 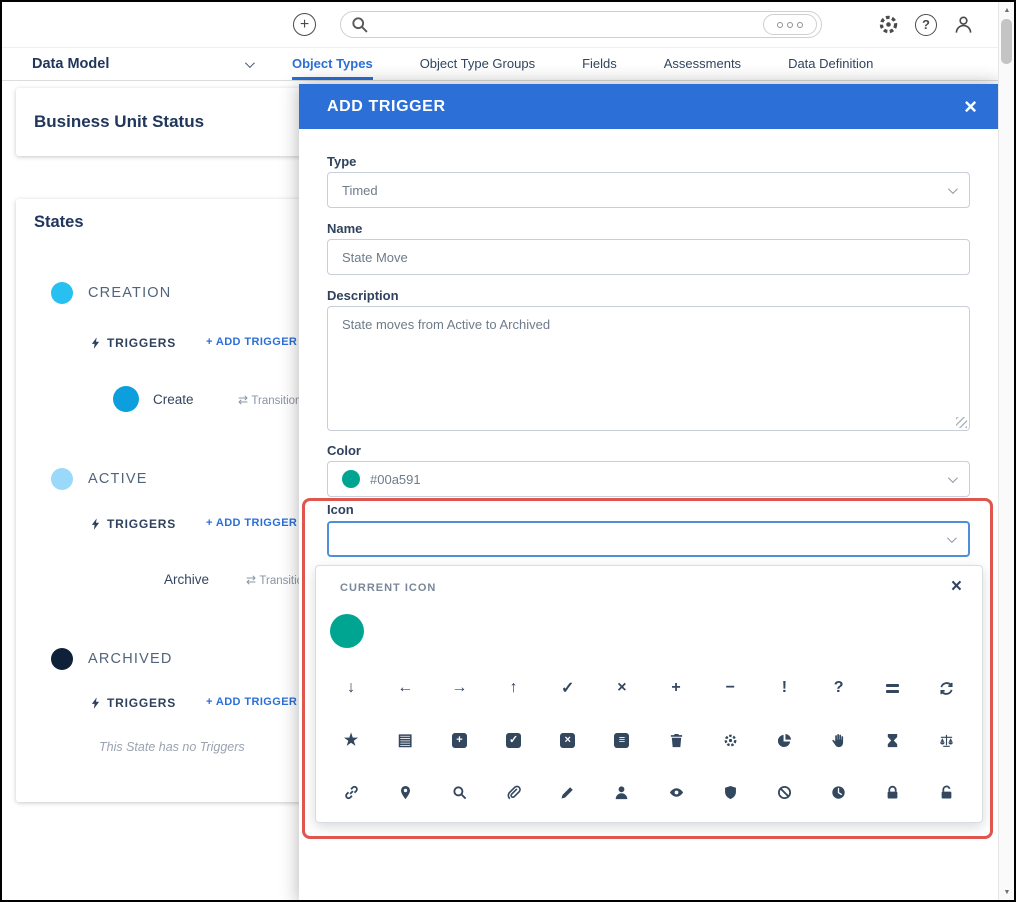 I want to click on file-lines-icon: ▤, so click(x=405, y=740).